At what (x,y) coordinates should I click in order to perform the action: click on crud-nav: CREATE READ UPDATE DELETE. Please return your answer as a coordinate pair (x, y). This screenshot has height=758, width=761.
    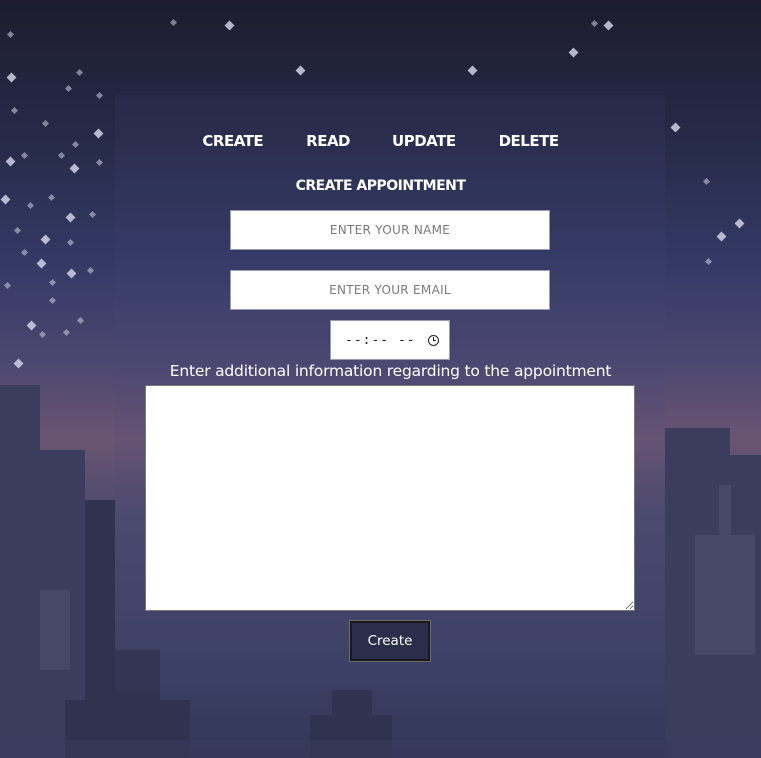
    Looking at the image, I should click on (380, 141).